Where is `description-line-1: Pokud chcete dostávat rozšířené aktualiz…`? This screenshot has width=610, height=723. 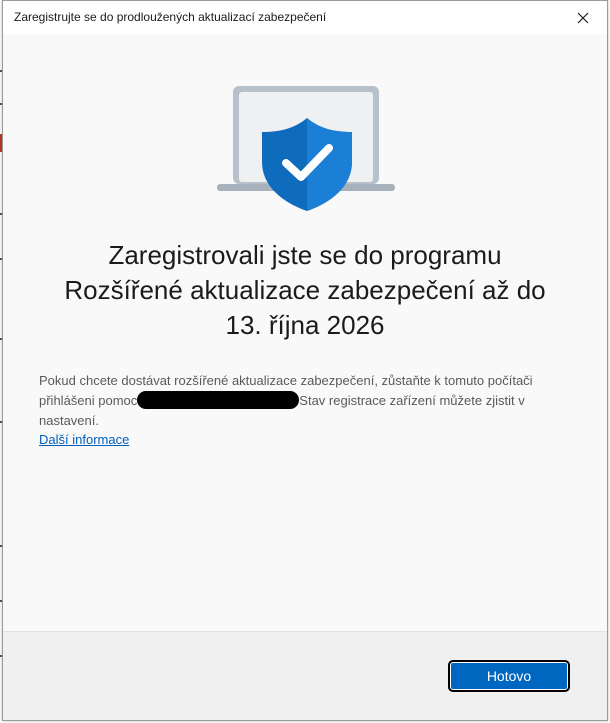
description-line-1: Pokud chcete dostávat rozšířené aktualiz… is located at coordinates (286, 380).